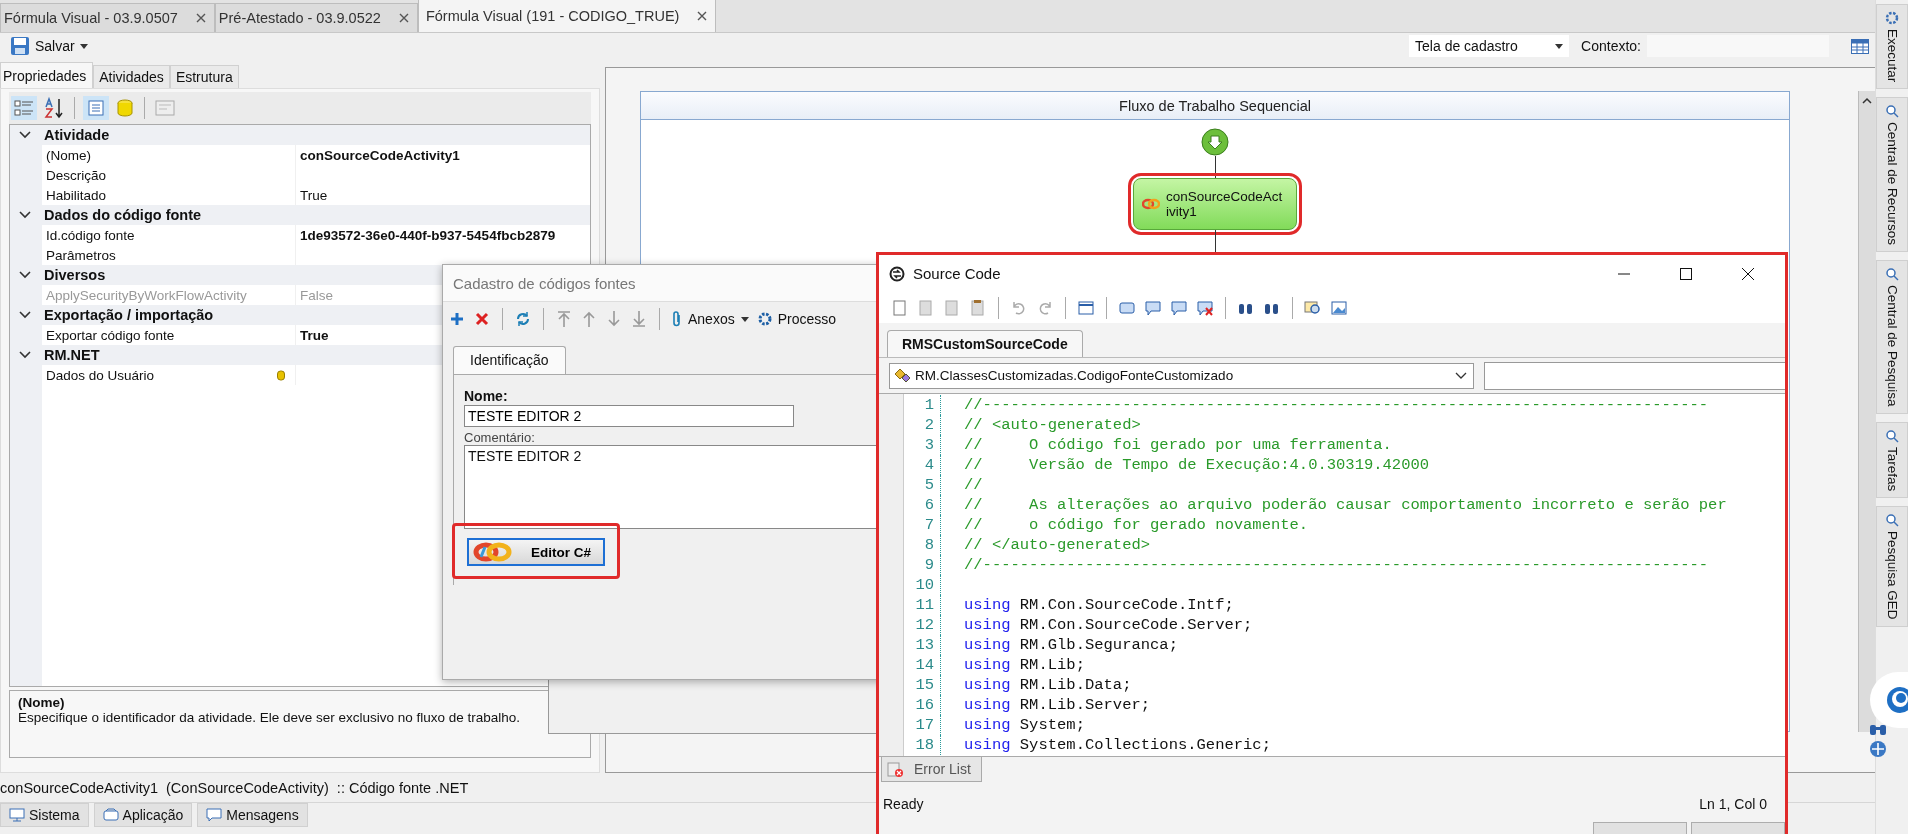 This screenshot has width=1908, height=834. Describe the element at coordinates (380, 155) in the screenshot. I see `property-value: conSourceCodeActivity1` at that location.